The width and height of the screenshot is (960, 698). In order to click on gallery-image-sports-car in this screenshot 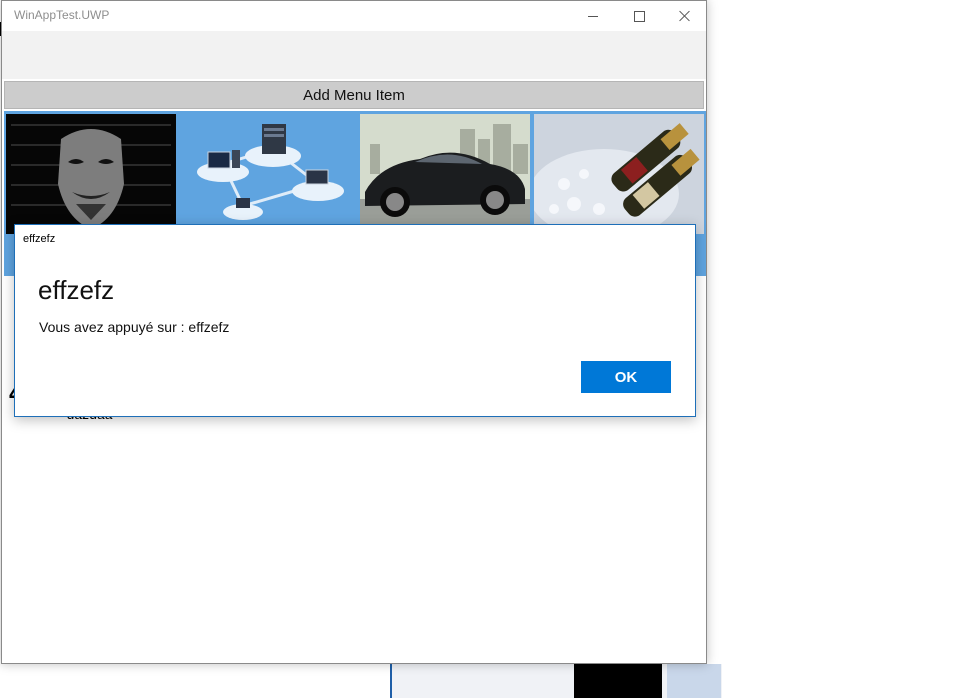, I will do `click(445, 174)`.